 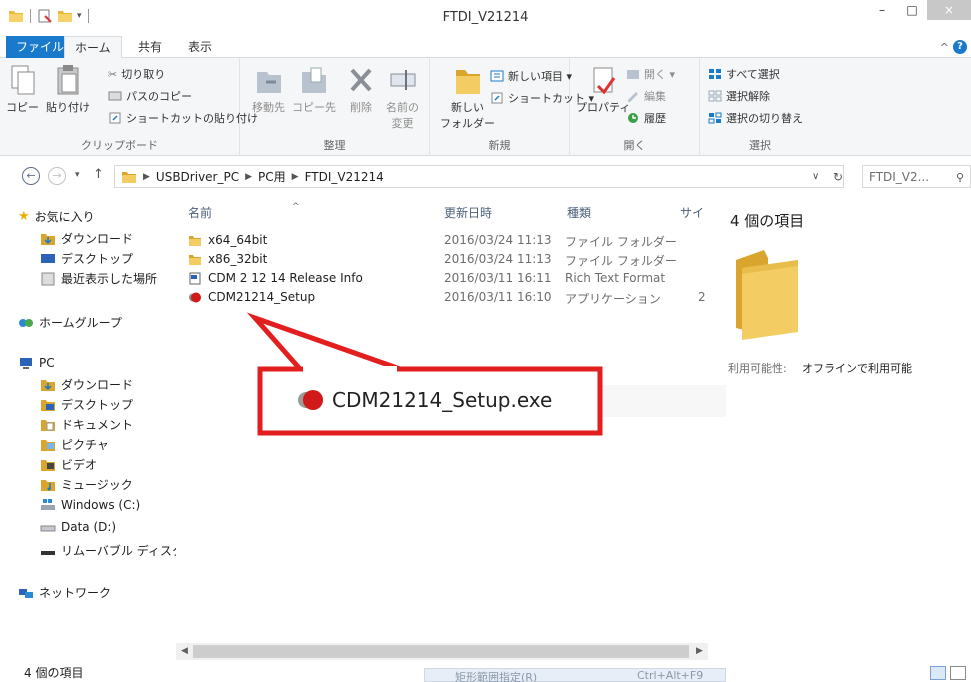 I want to click on file-row: x64_64bit 2016/03/24 11:13 ファイル フォルダー, so click(x=442, y=241).